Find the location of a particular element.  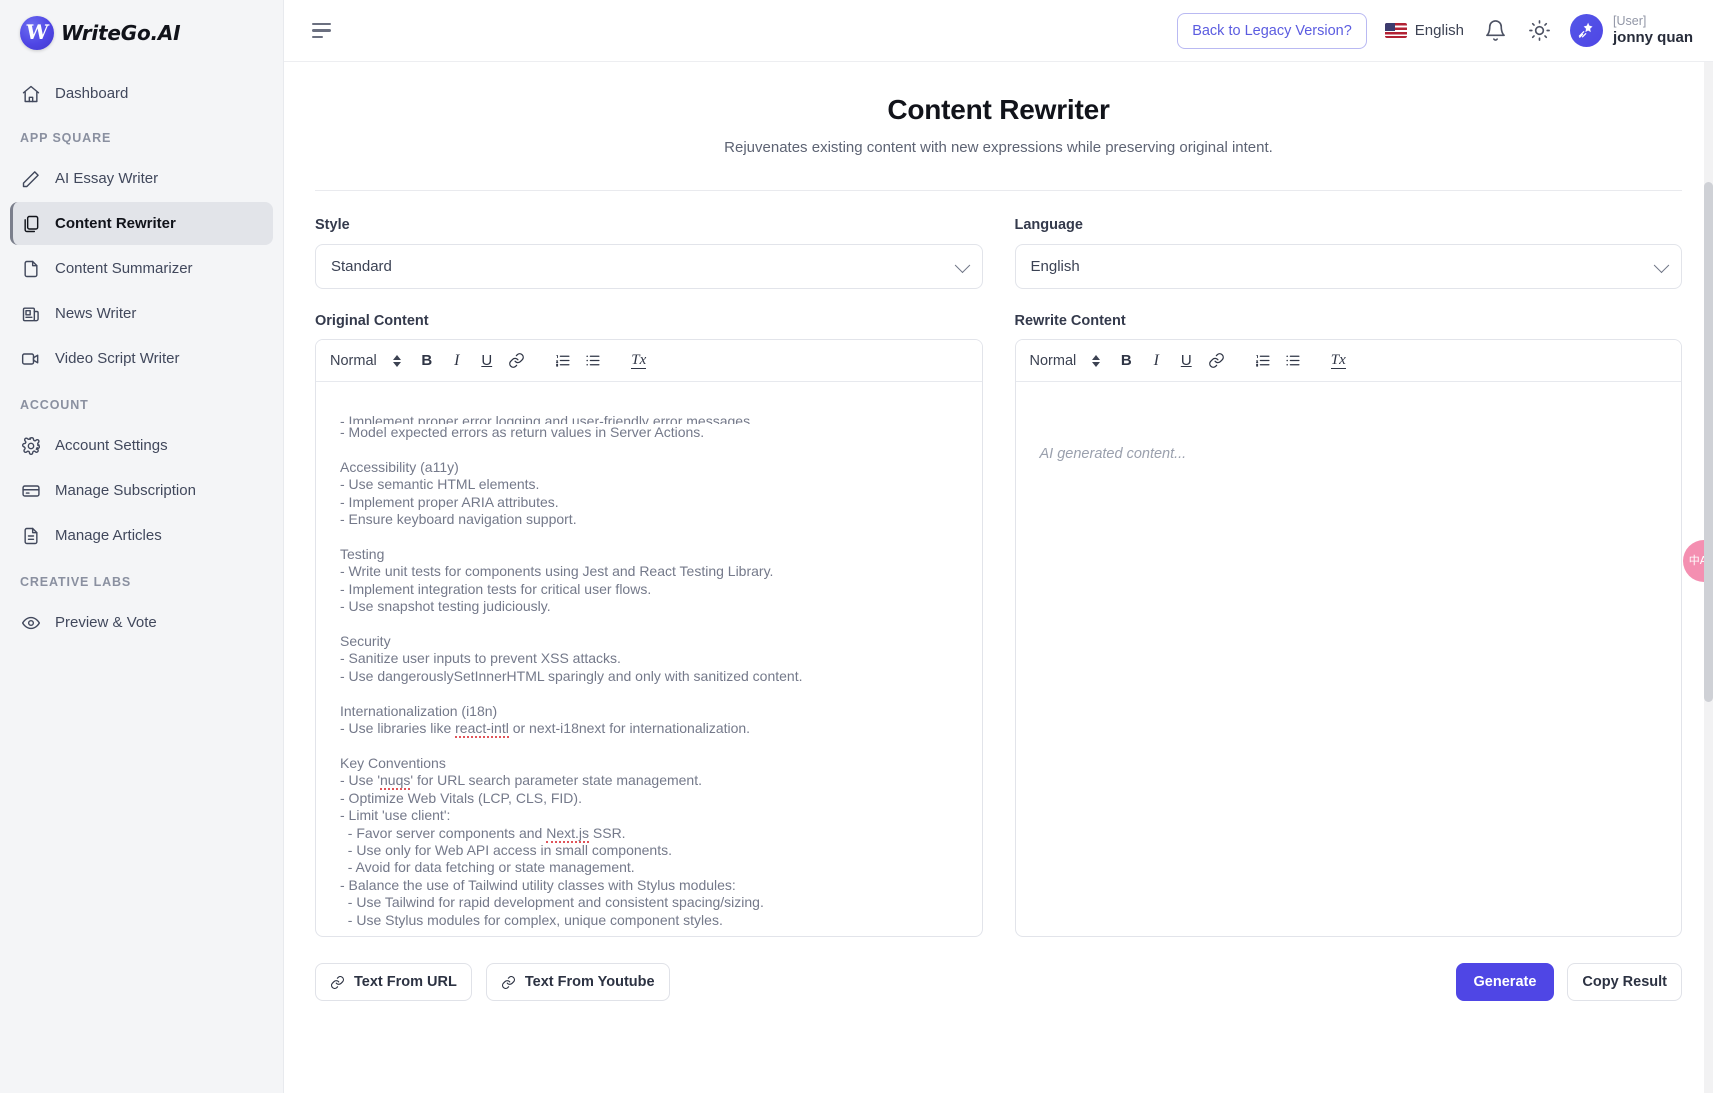

italic-button-rewrite: I is located at coordinates (1156, 361).